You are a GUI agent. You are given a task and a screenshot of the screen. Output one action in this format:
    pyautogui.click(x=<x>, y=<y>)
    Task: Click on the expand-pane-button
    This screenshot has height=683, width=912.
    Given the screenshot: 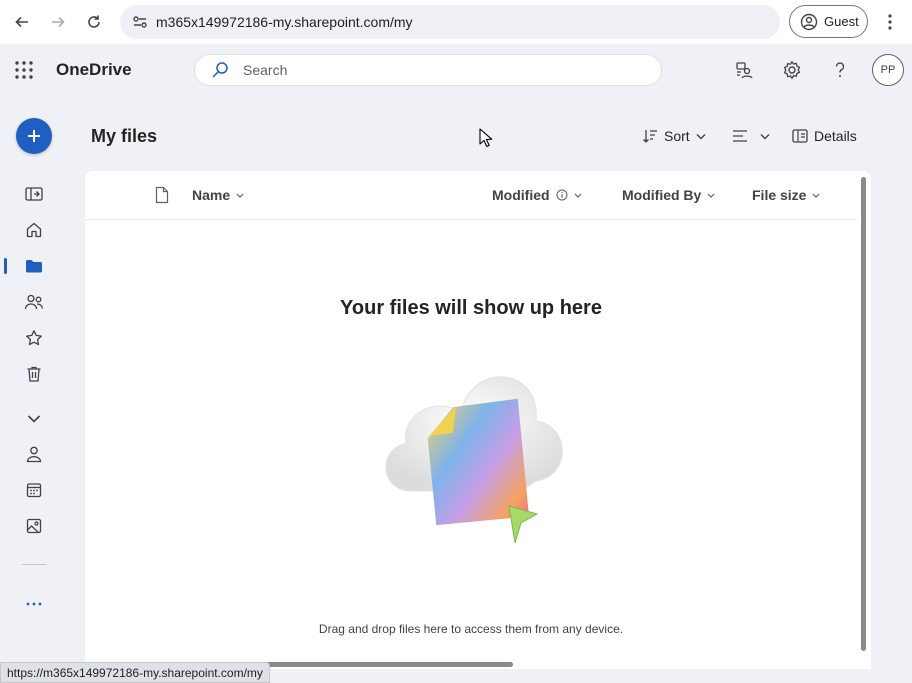 What is the action you would take?
    pyautogui.click(x=34, y=194)
    